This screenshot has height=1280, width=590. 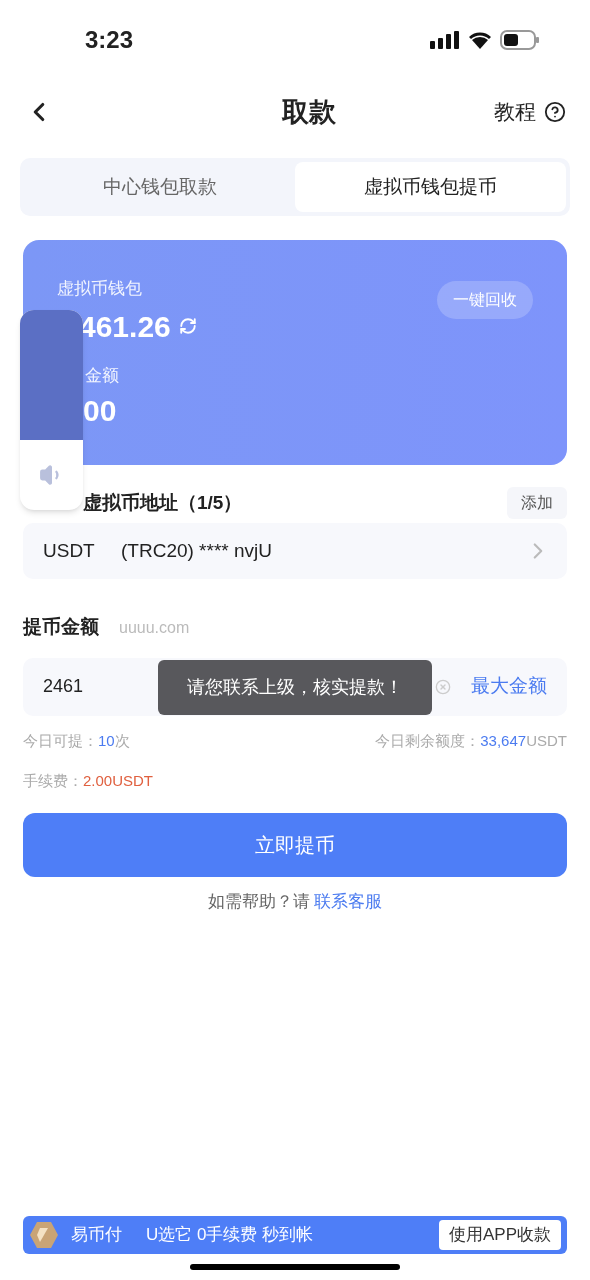 I want to click on status-time: 3:23, so click(x=109, y=40).